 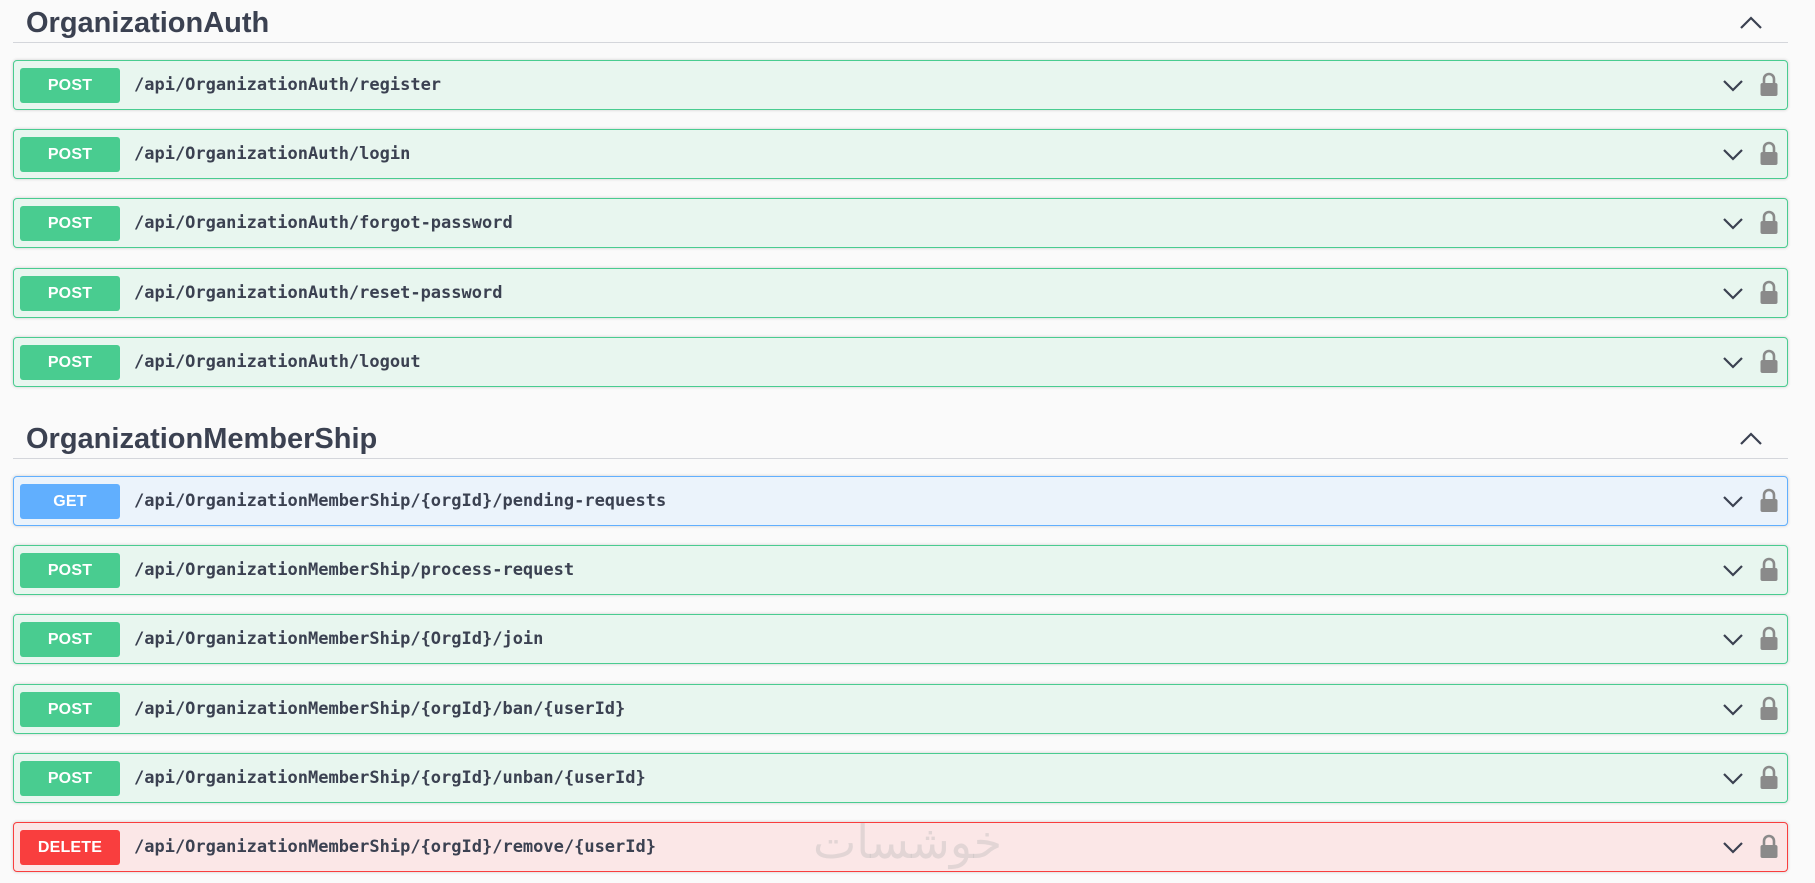 What do you see at coordinates (900, 154) in the screenshot?
I see `operation-post-row: POST/api/OrganizationAuth/login` at bounding box center [900, 154].